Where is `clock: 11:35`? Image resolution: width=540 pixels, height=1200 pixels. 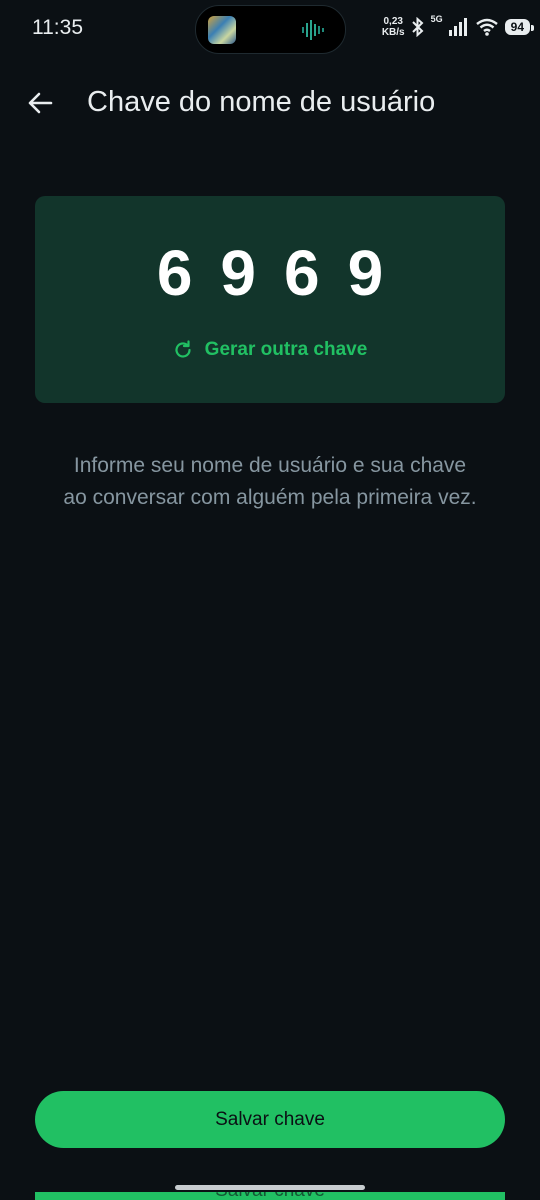
clock: 11:35 is located at coordinates (57, 27).